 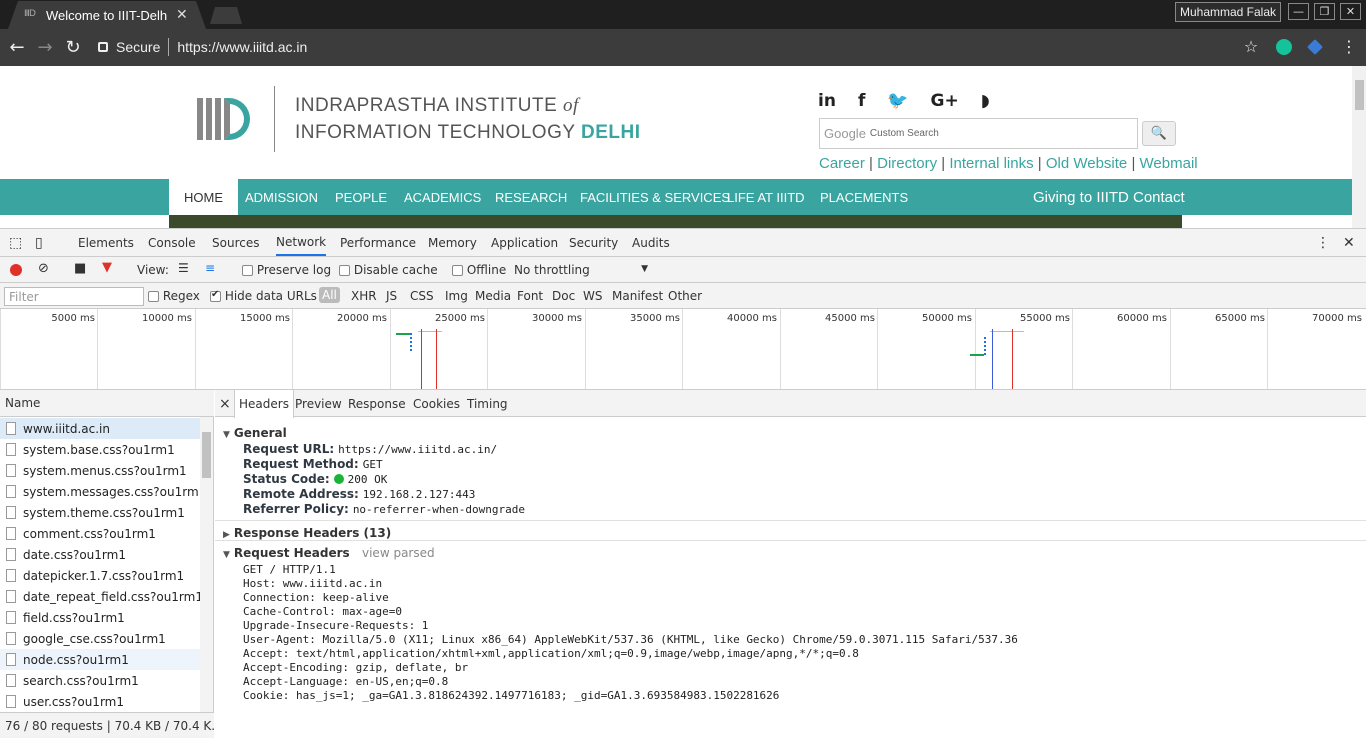 I want to click on filter-input: Filter, so click(x=74, y=296).